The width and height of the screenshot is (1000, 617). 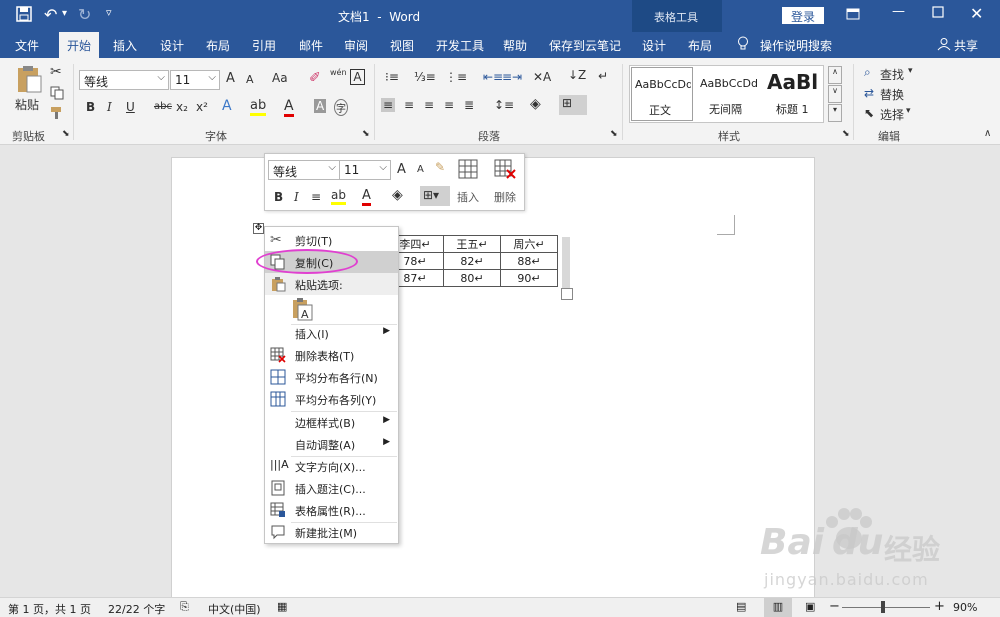 I want to click on style-normal: AaBbCcDd 正文, so click(x=662, y=94).